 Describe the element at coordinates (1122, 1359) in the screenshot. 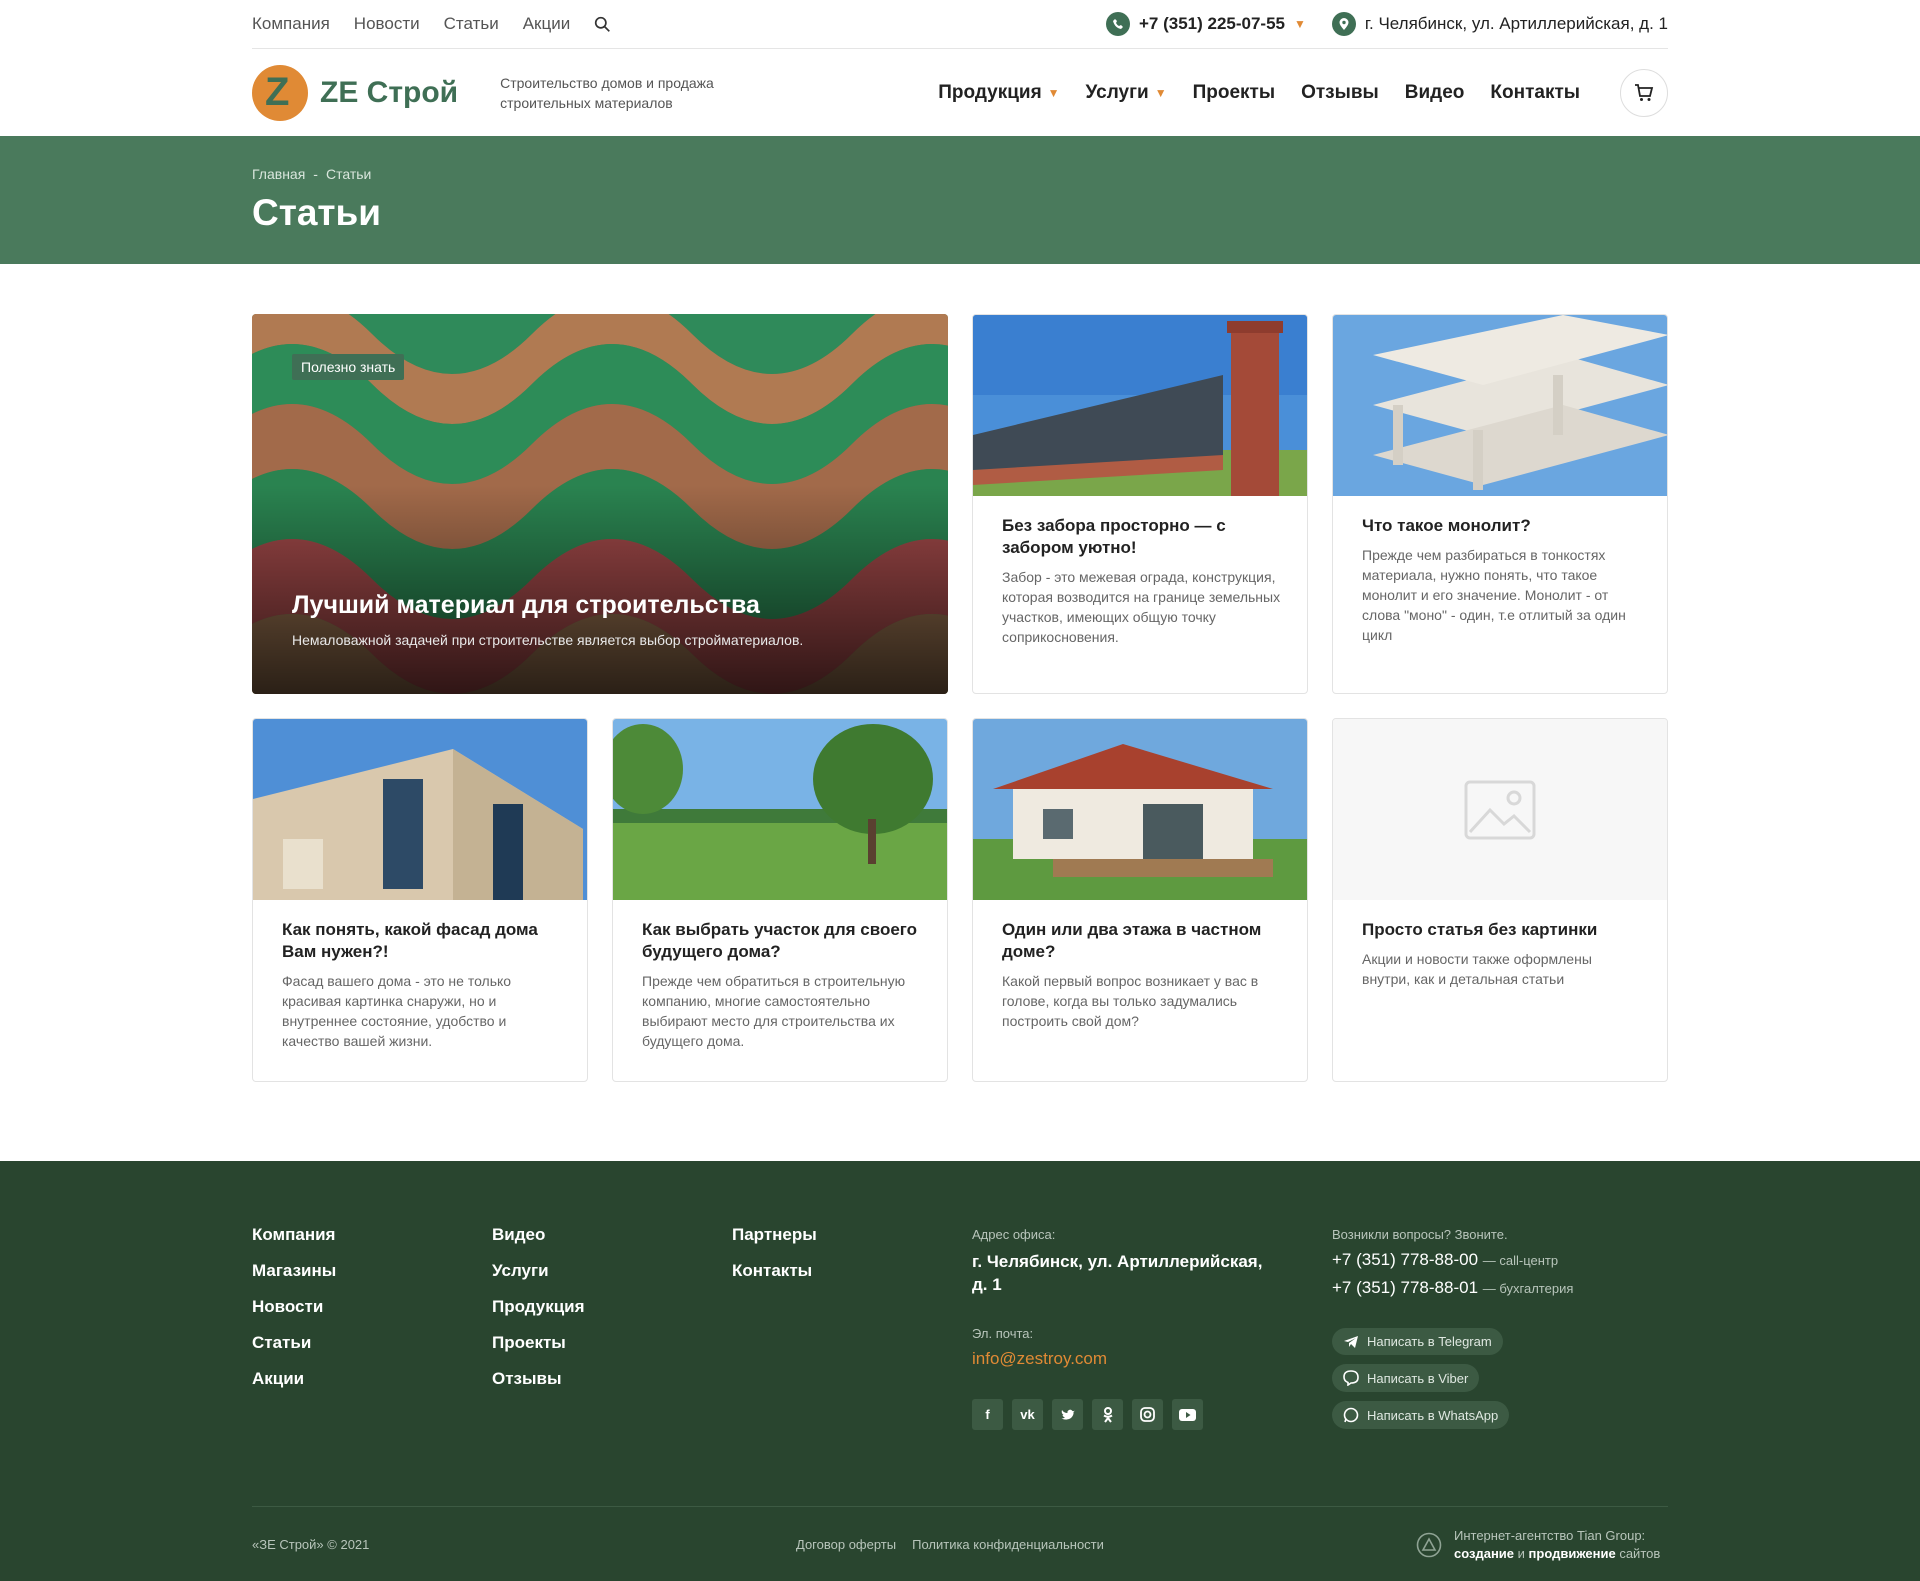

I see `email-link: info@zestroy.com` at that location.